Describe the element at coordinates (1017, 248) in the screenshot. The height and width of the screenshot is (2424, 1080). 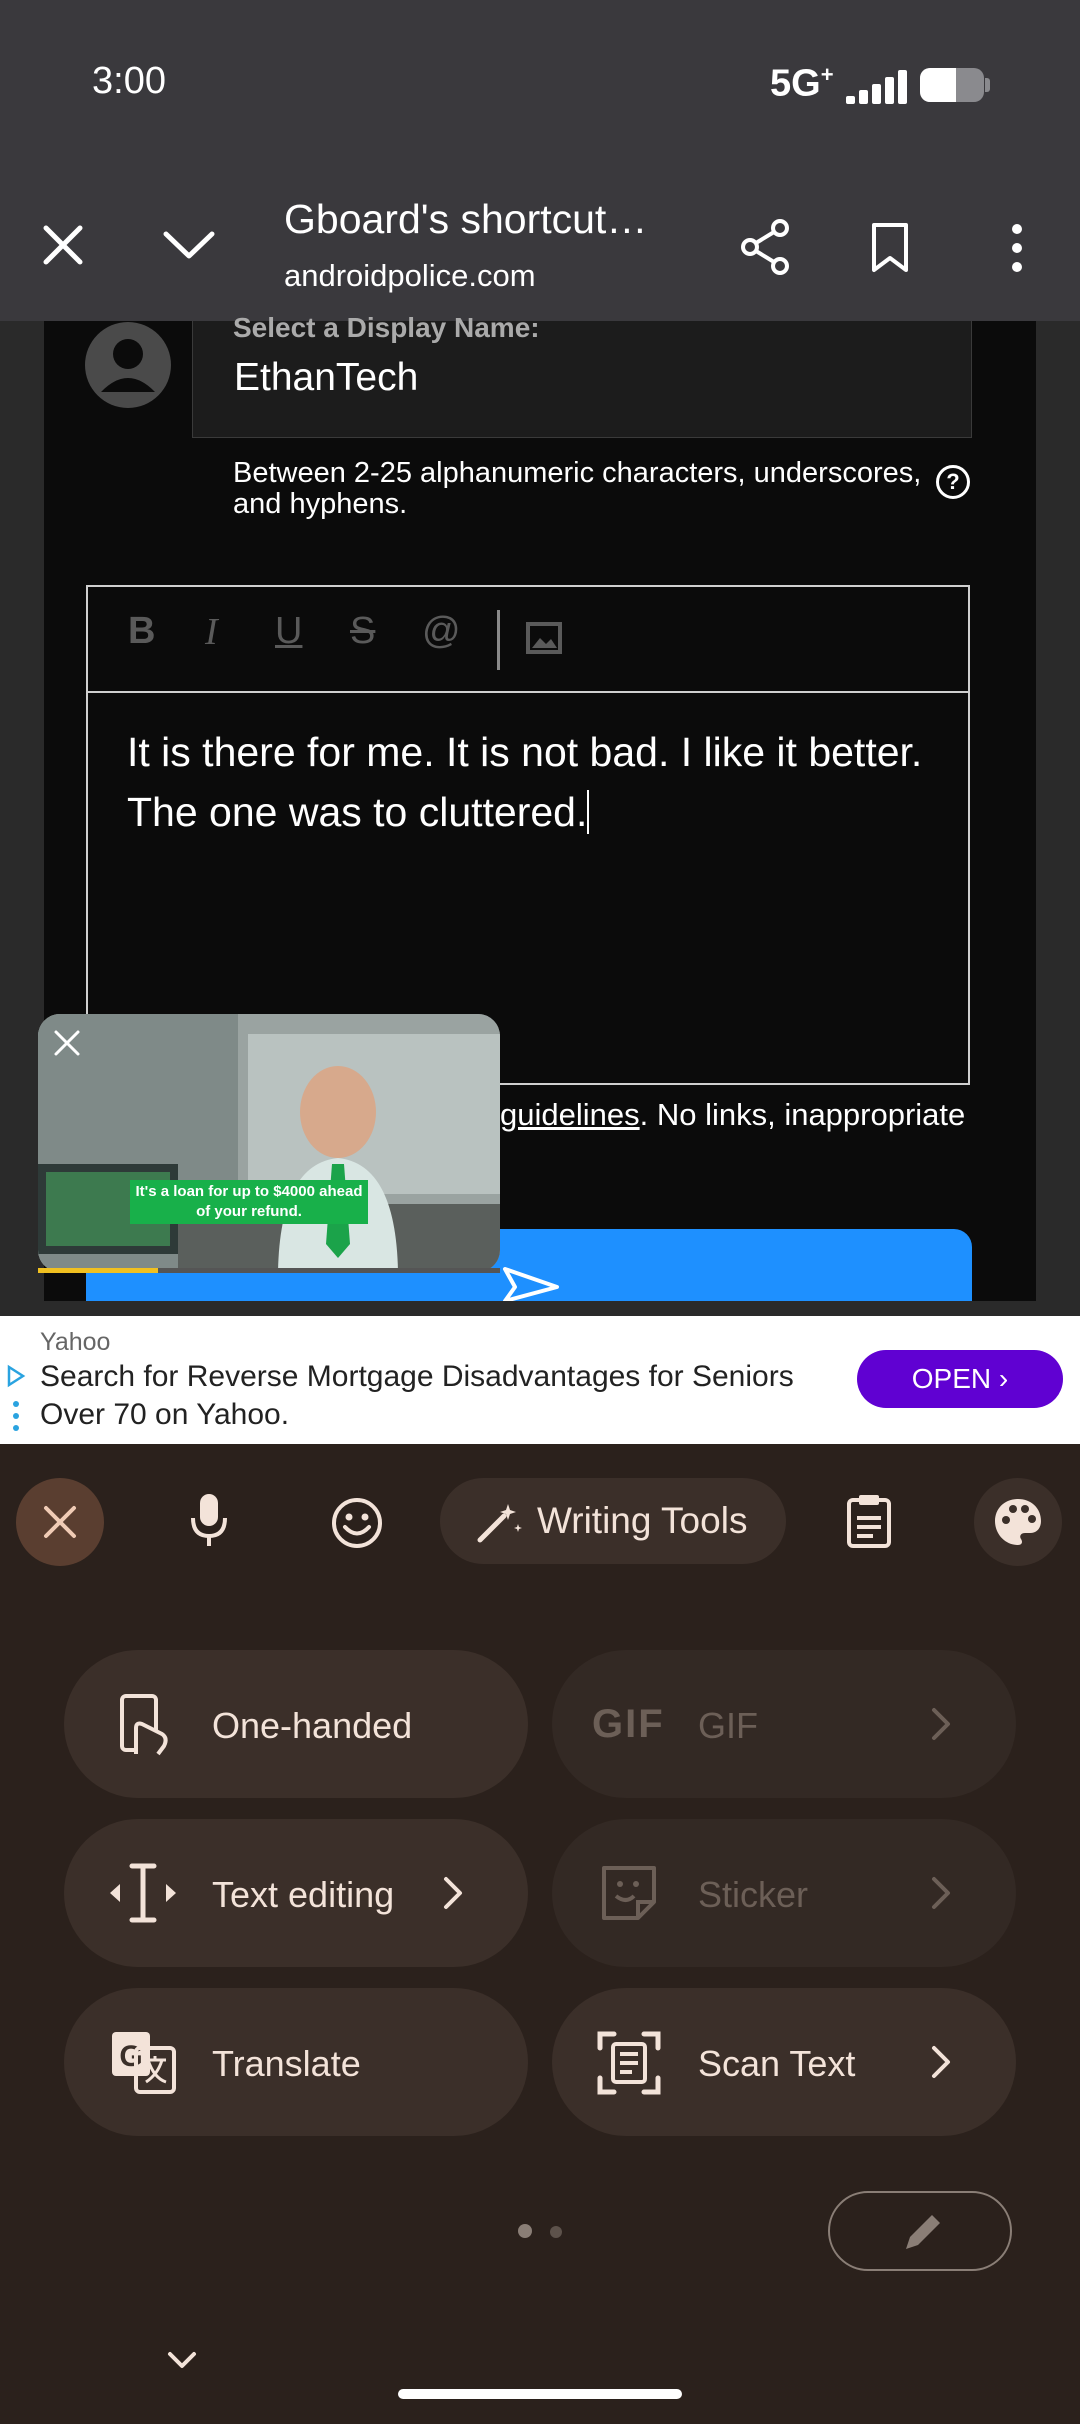
I see `more-options-icon` at that location.